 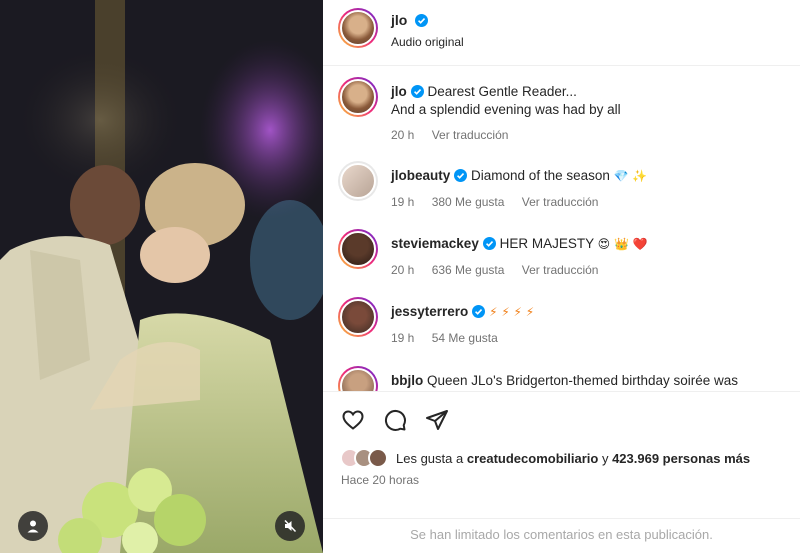 I want to click on share-button, so click(x=437, y=420).